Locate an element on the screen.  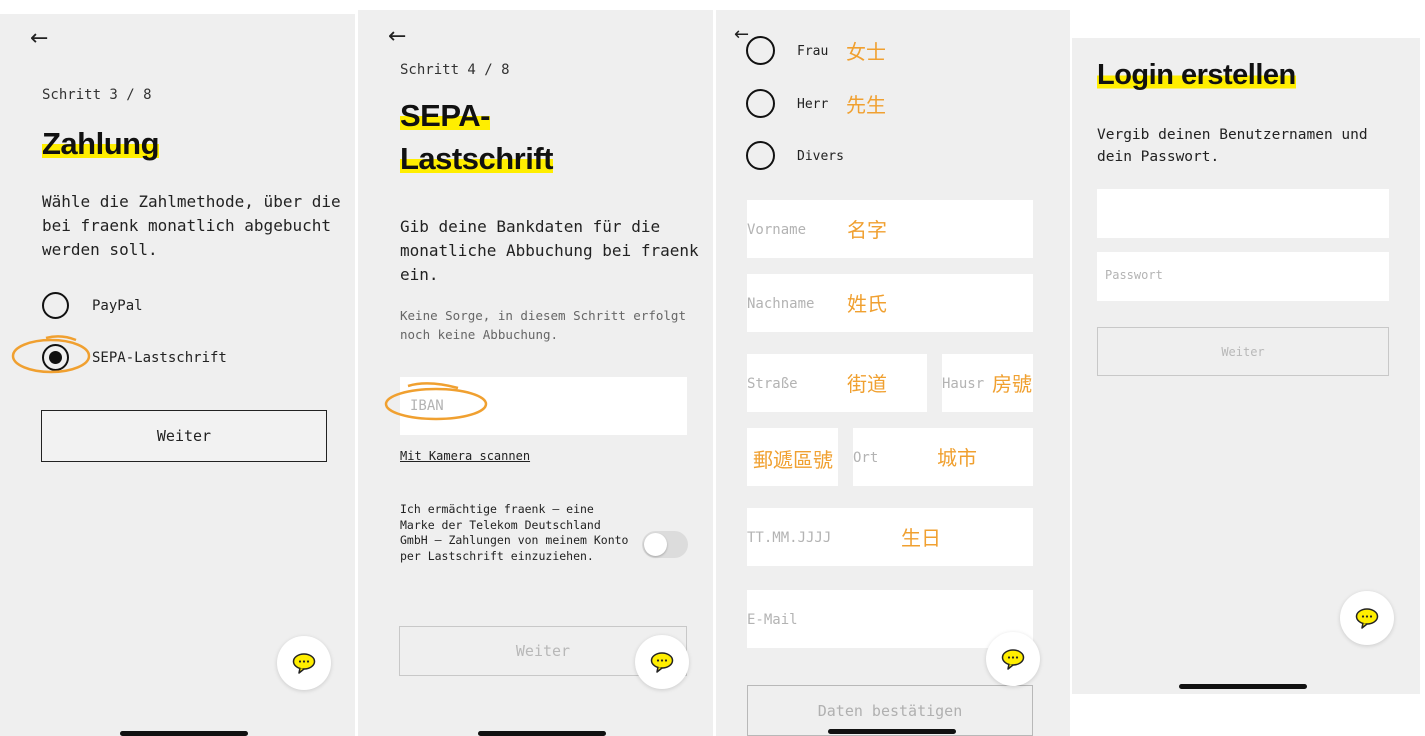
street-annotation: 街道 is located at coordinates (867, 384).